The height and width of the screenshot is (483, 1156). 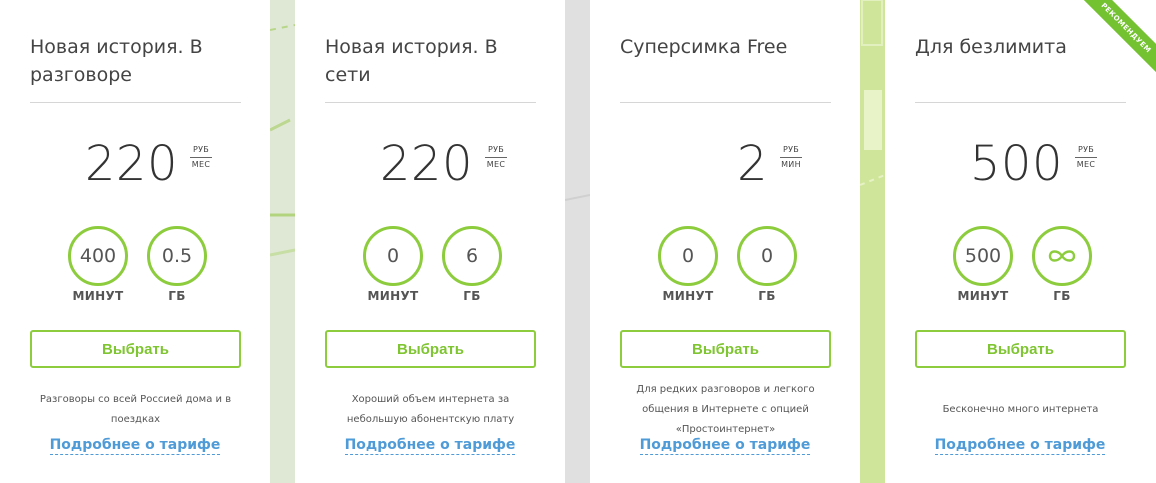 What do you see at coordinates (983, 256) in the screenshot?
I see `minutes-circle: 500` at bounding box center [983, 256].